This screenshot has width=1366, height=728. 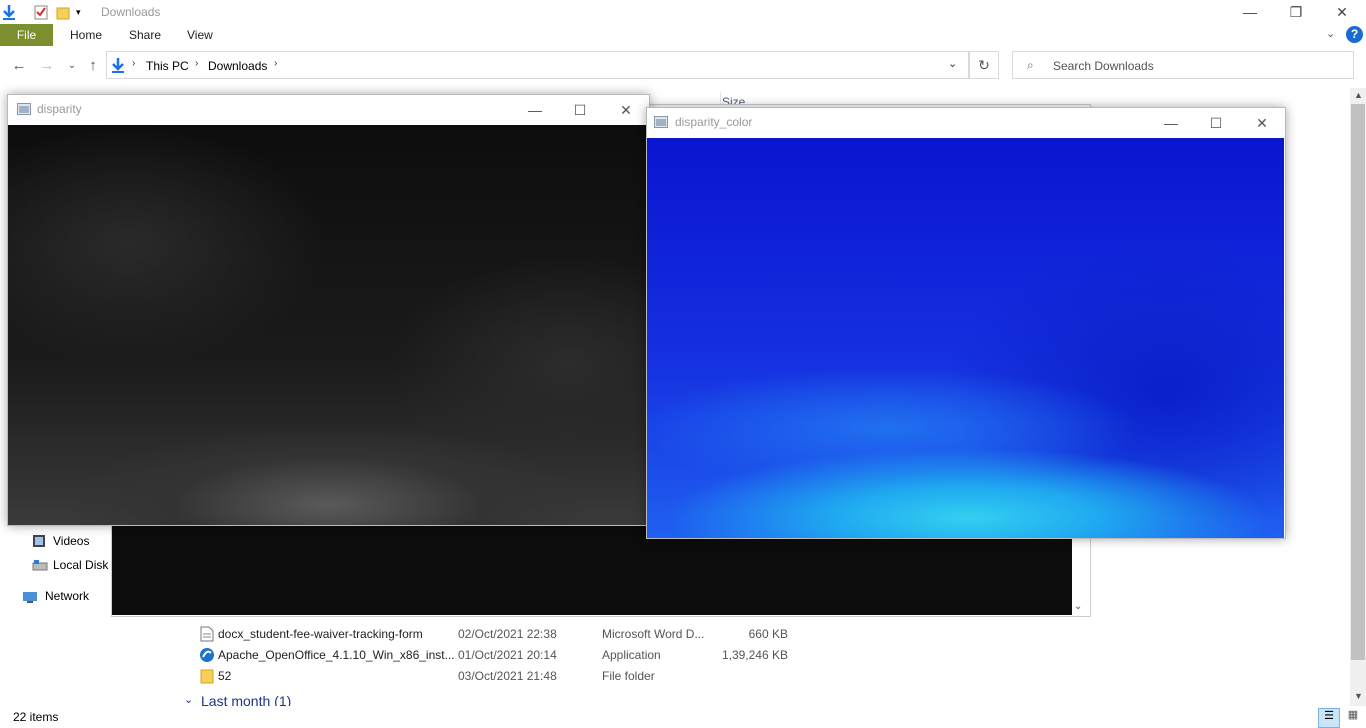 What do you see at coordinates (1353, 717) in the screenshot?
I see `large-icons-view-icon: ▦` at bounding box center [1353, 717].